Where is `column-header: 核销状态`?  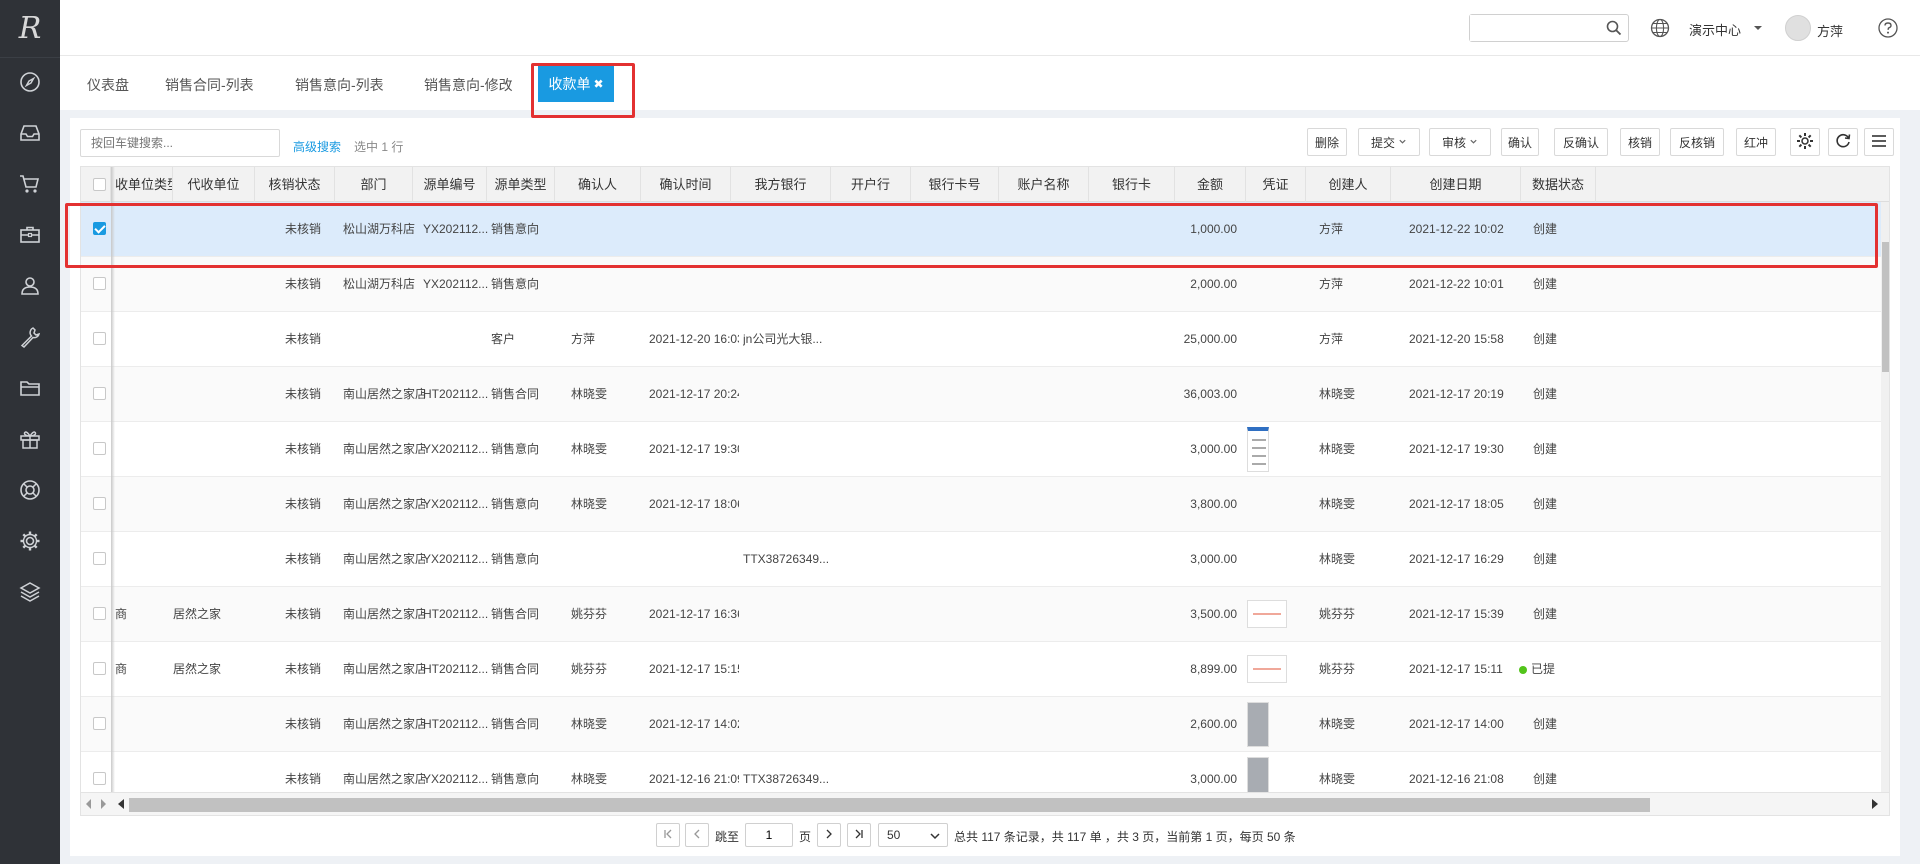
column-header: 核销状态 is located at coordinates (295, 184).